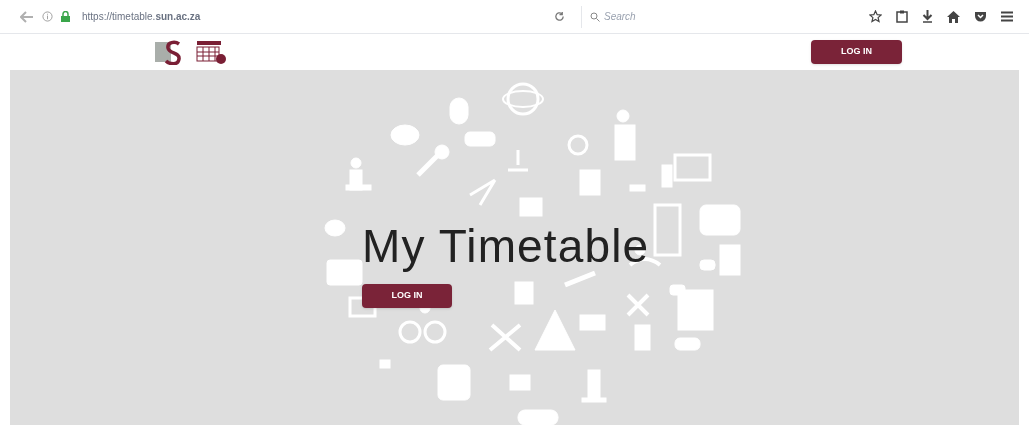  What do you see at coordinates (902, 16) in the screenshot?
I see `clipboard-icon` at bounding box center [902, 16].